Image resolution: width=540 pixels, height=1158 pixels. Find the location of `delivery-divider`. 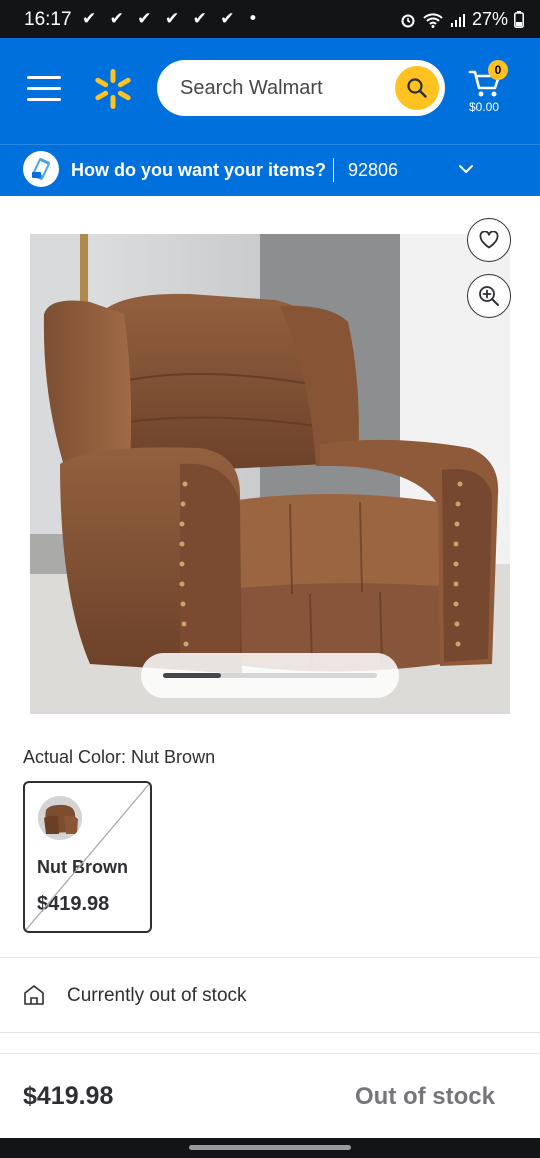

delivery-divider is located at coordinates (333, 170).